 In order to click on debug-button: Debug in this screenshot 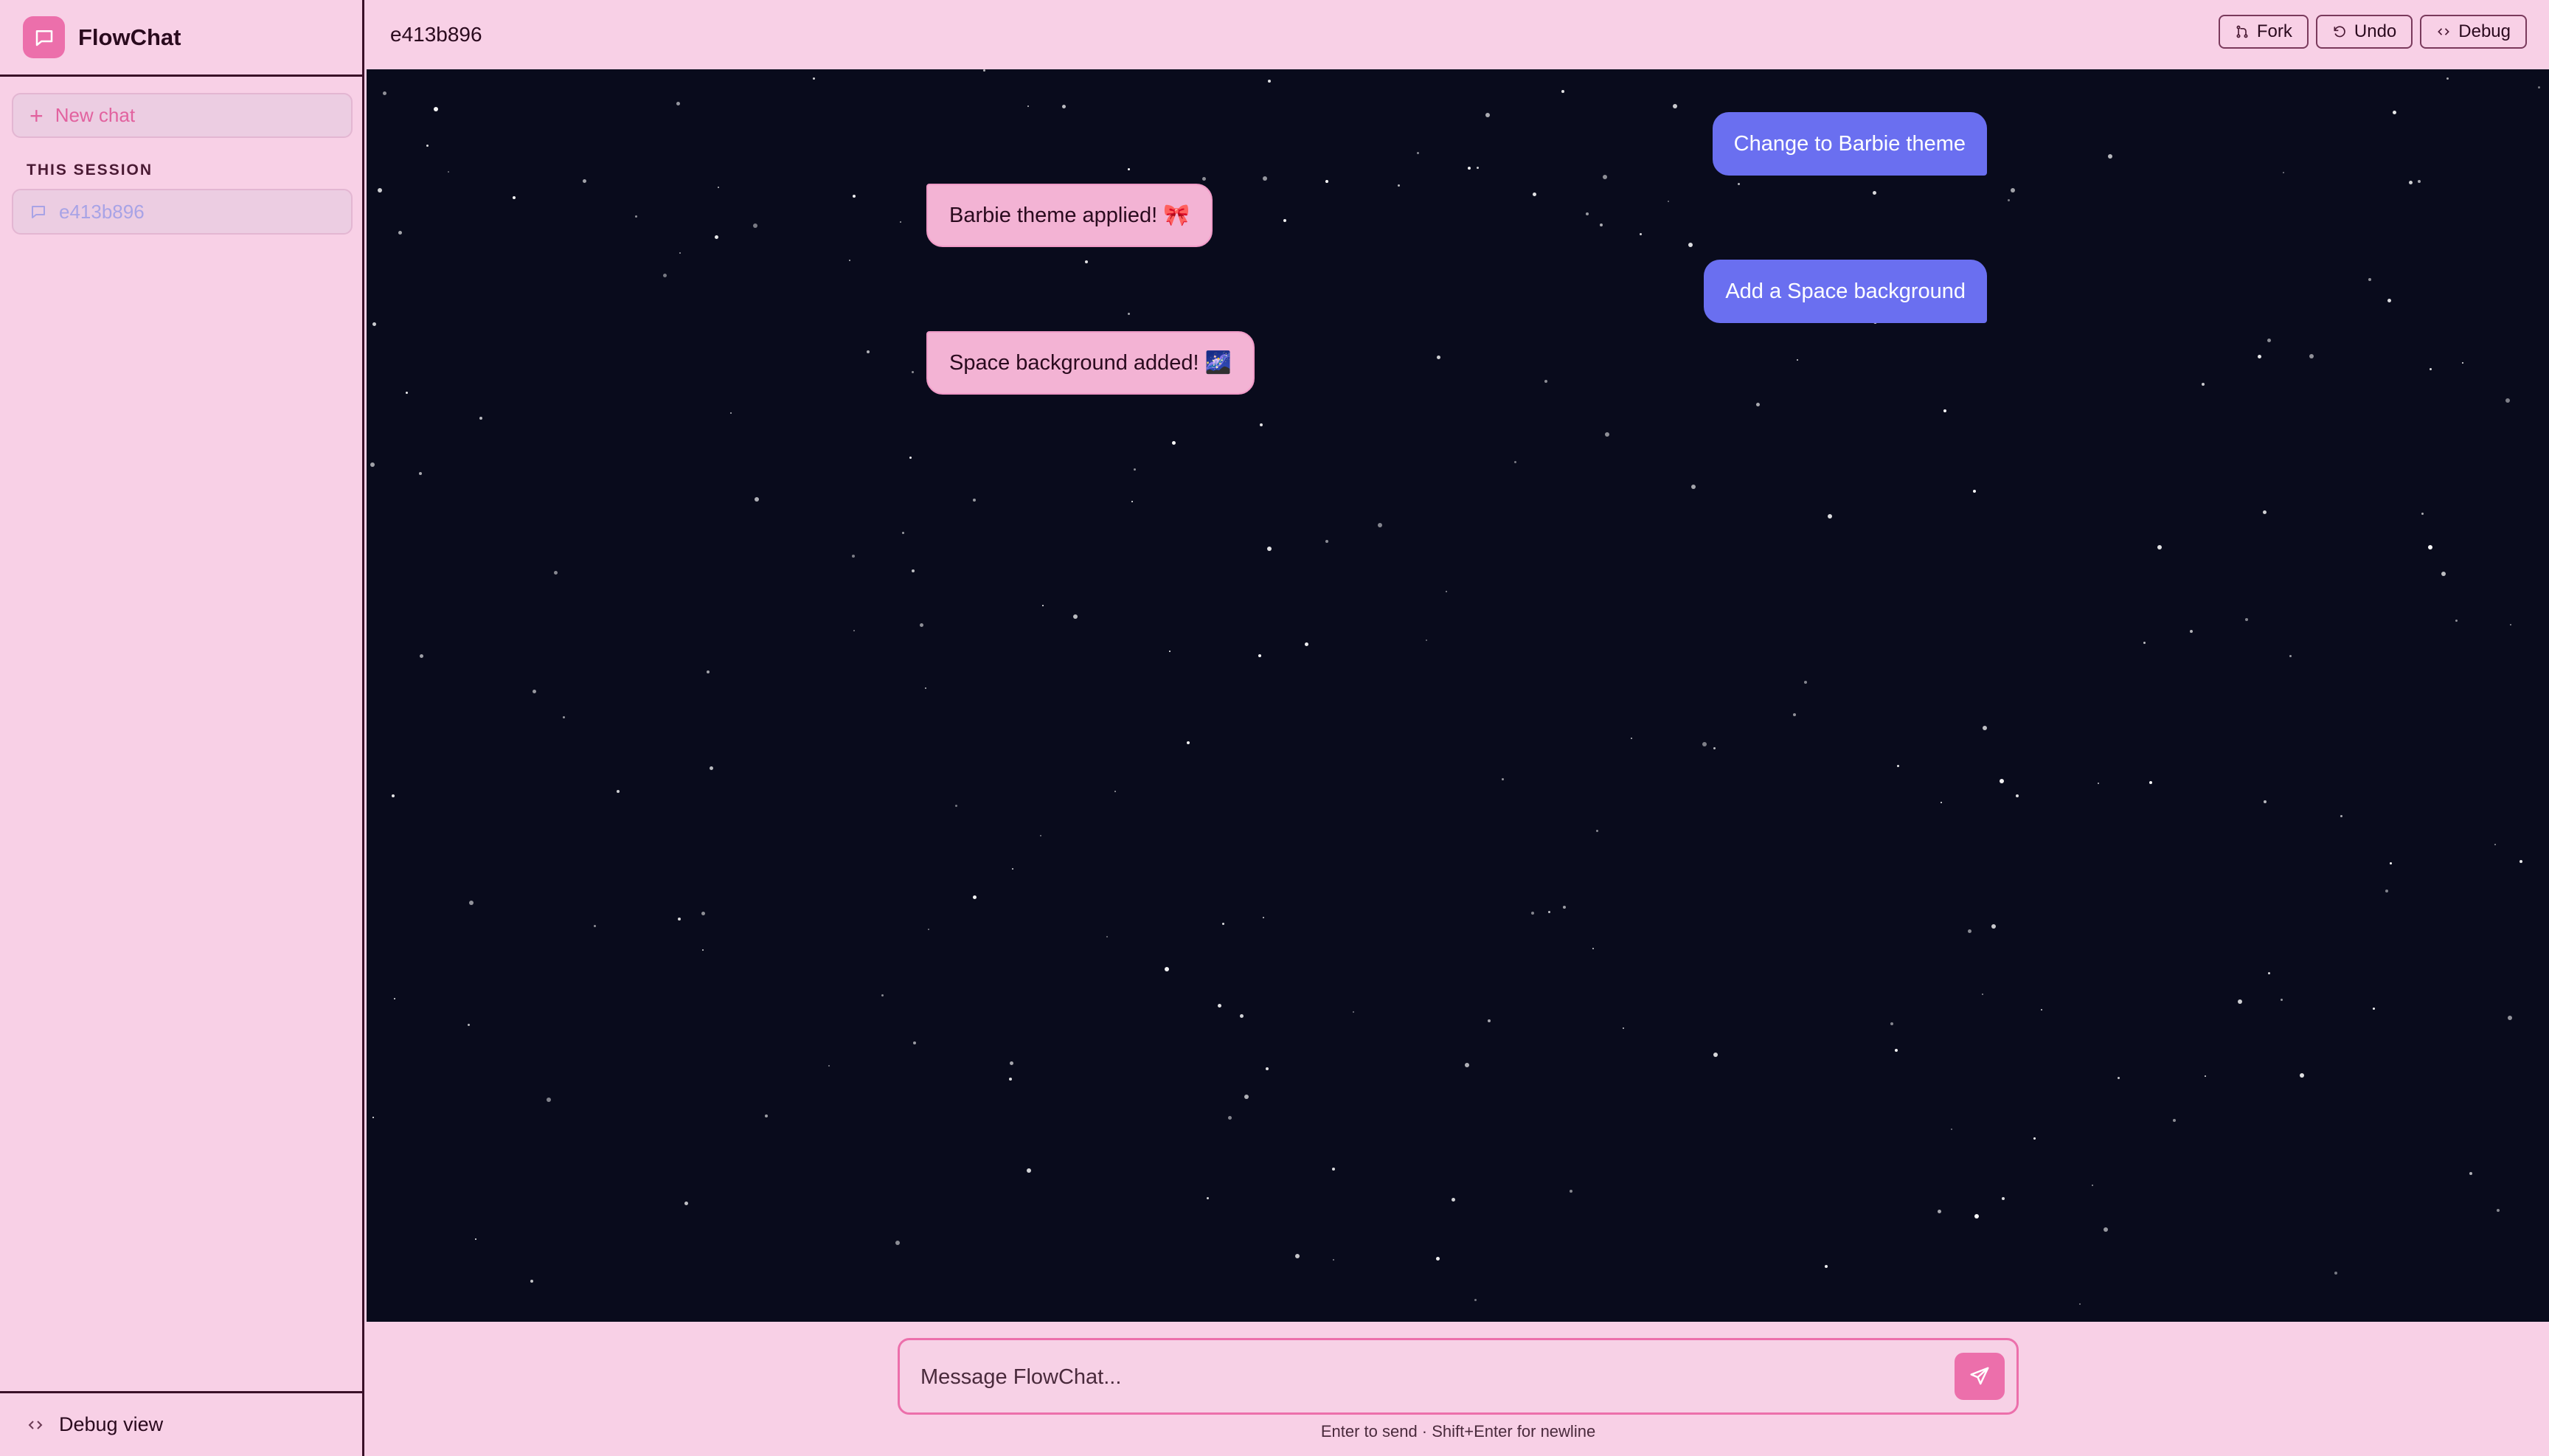, I will do `click(2473, 32)`.